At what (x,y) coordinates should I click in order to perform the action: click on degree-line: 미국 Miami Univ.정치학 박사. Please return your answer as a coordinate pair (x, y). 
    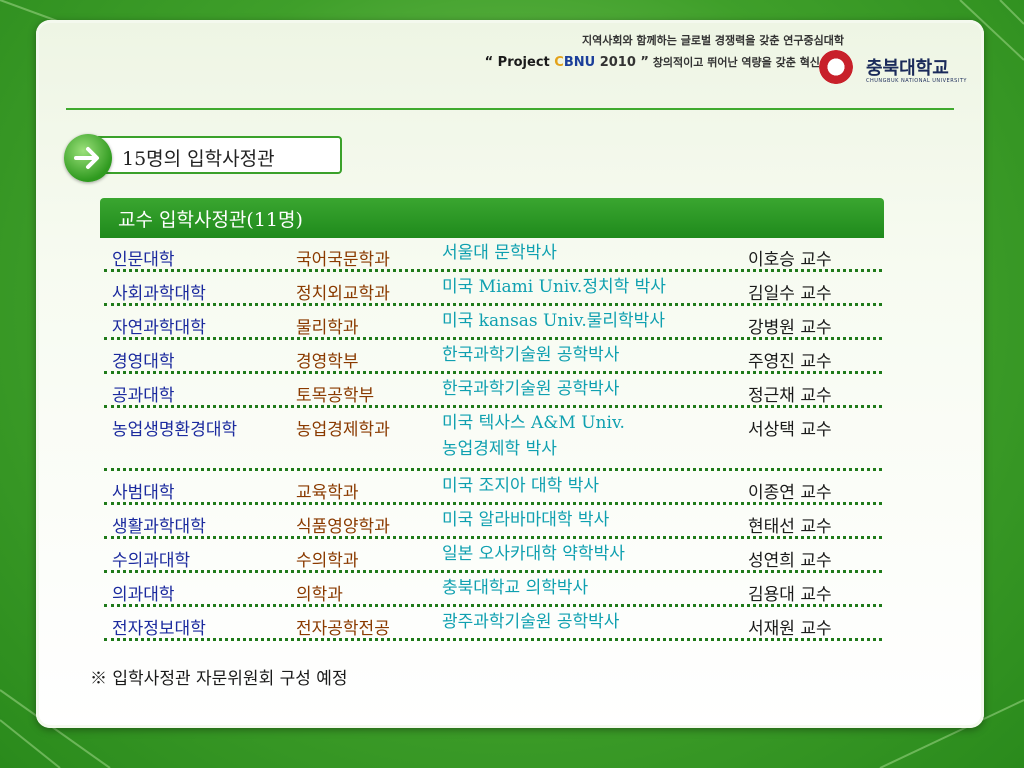
    Looking at the image, I should click on (554, 287).